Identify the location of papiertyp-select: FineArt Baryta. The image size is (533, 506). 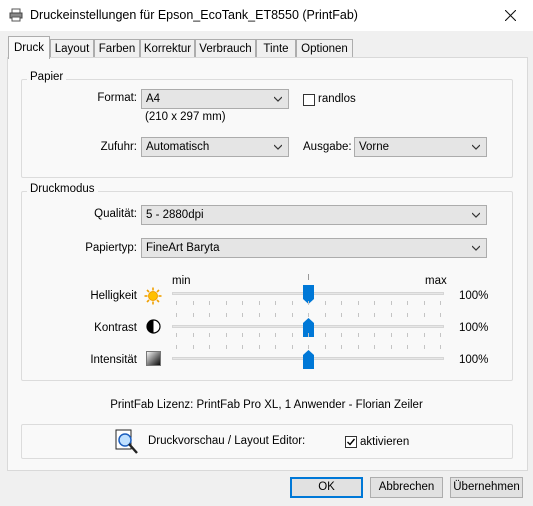
(314, 248).